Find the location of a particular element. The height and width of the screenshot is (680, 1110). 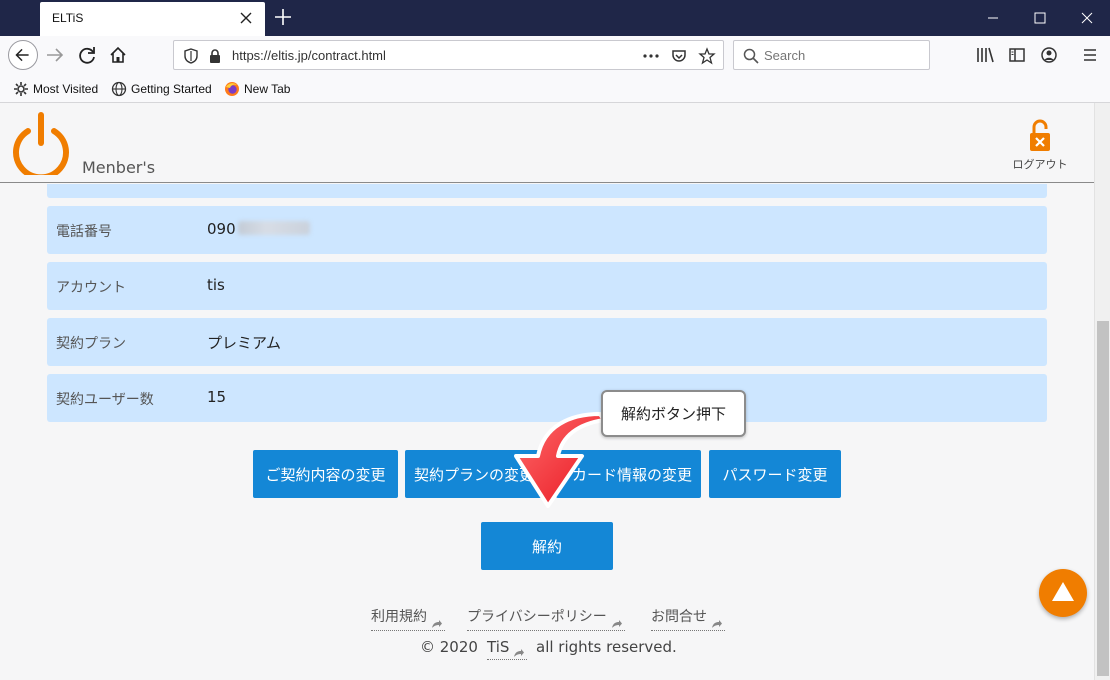

bookmark-star-icon is located at coordinates (707, 56).